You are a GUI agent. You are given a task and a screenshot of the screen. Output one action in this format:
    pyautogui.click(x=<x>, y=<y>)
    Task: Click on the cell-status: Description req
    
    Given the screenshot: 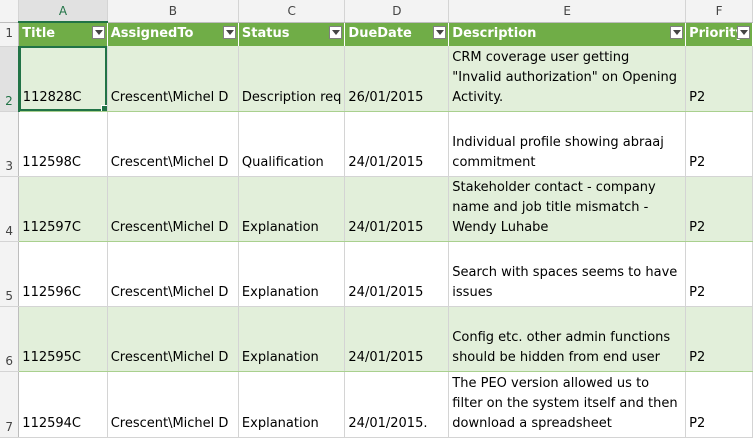 What is the action you would take?
    pyautogui.click(x=292, y=79)
    